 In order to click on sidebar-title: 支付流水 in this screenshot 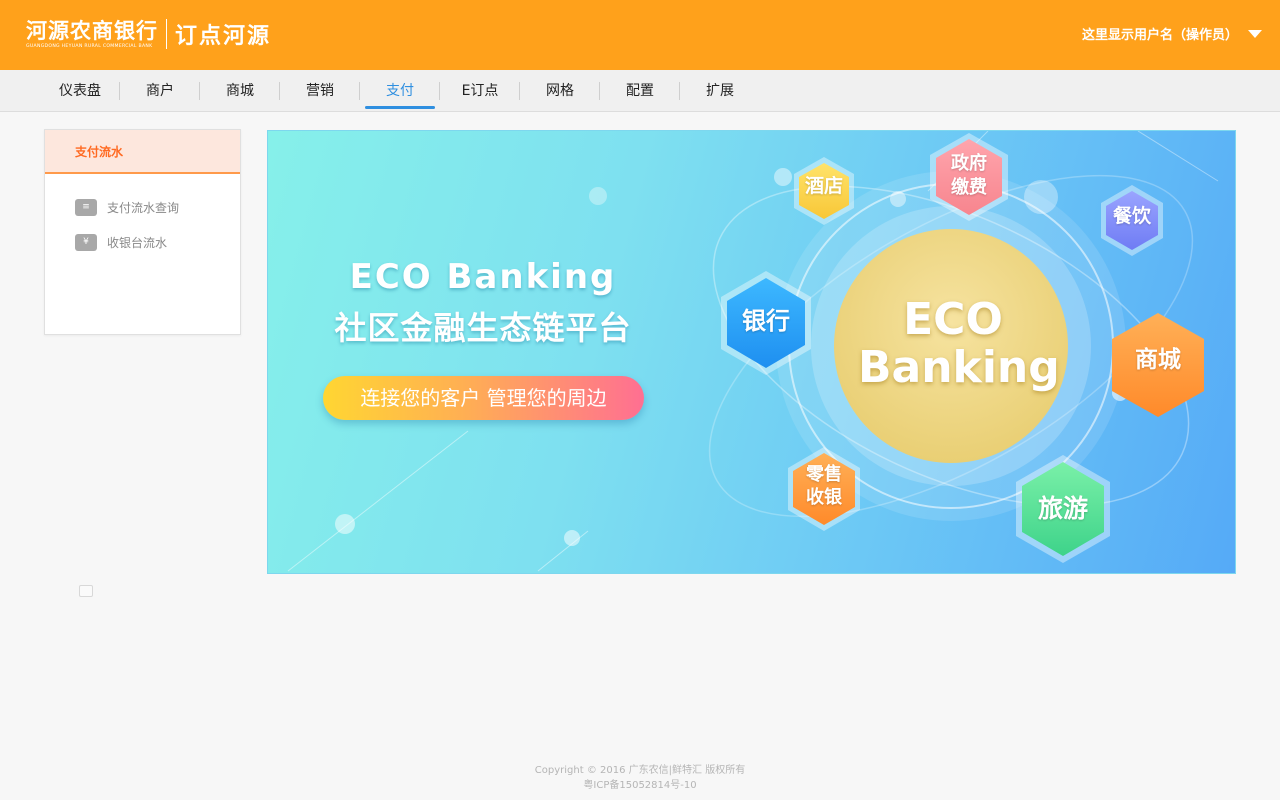, I will do `click(142, 152)`.